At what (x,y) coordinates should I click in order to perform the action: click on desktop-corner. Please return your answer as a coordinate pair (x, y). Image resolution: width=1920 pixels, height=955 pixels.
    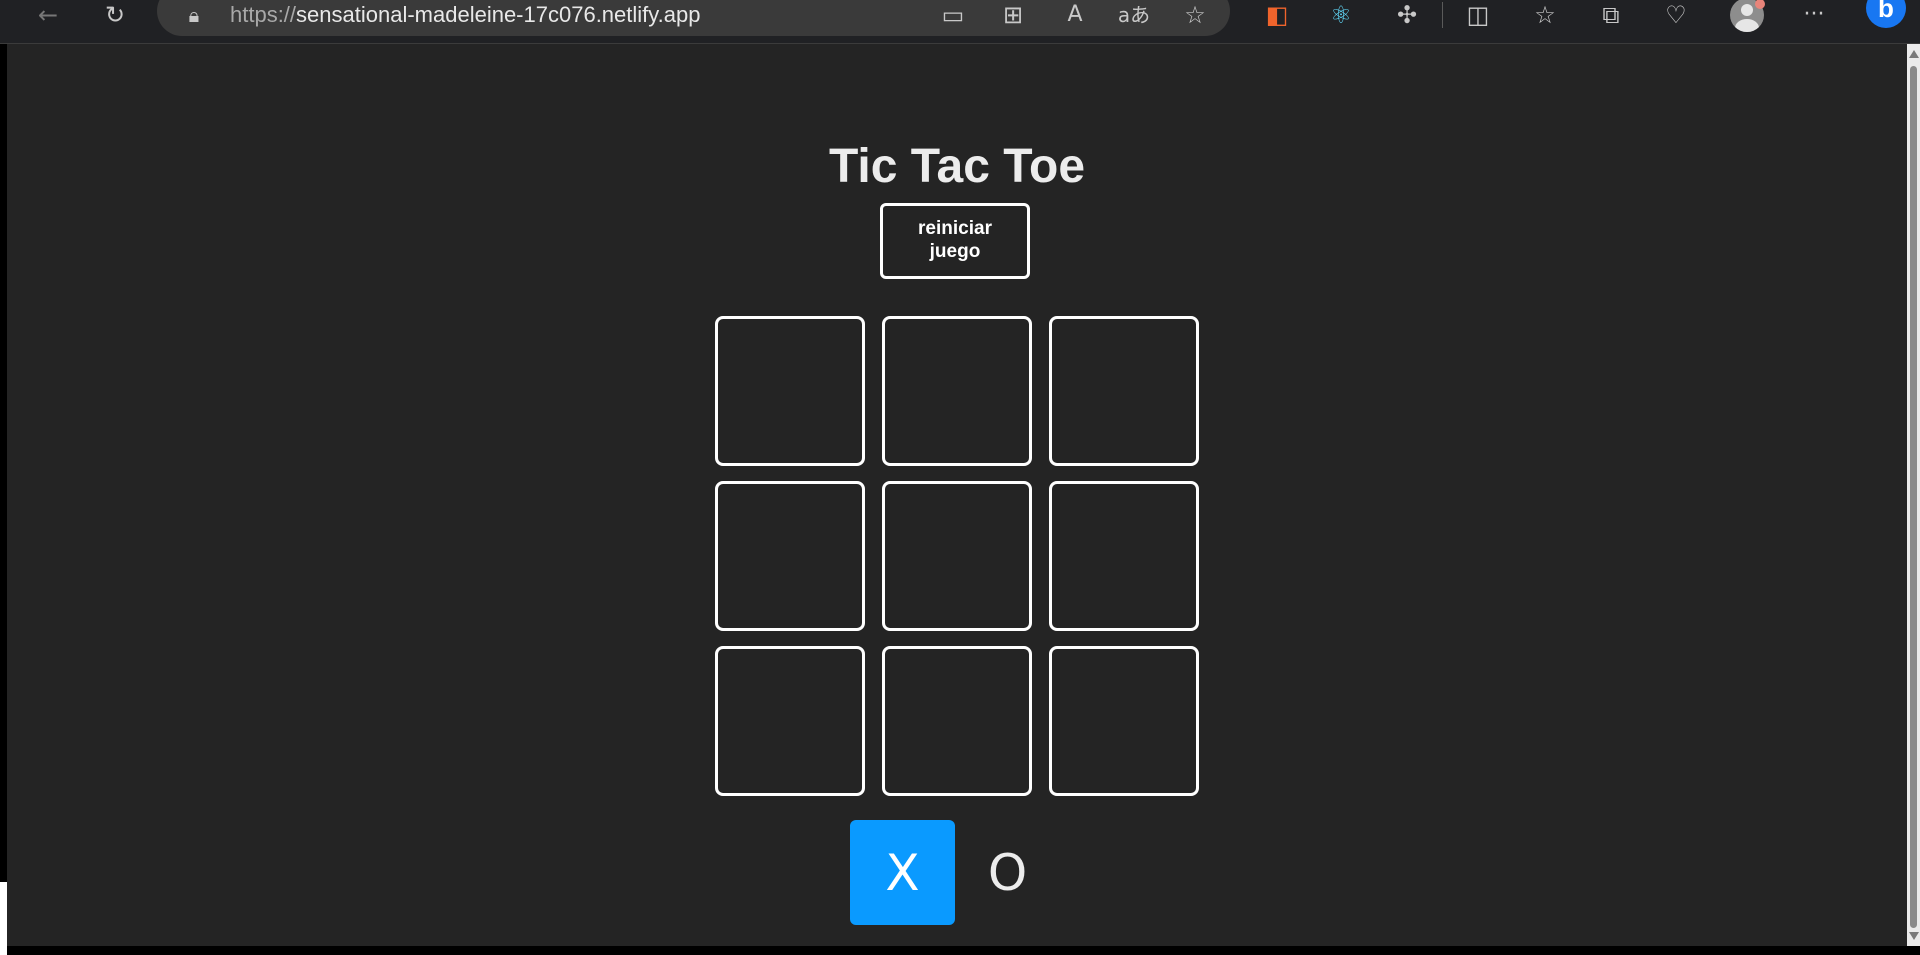
    Looking at the image, I should click on (3, 926).